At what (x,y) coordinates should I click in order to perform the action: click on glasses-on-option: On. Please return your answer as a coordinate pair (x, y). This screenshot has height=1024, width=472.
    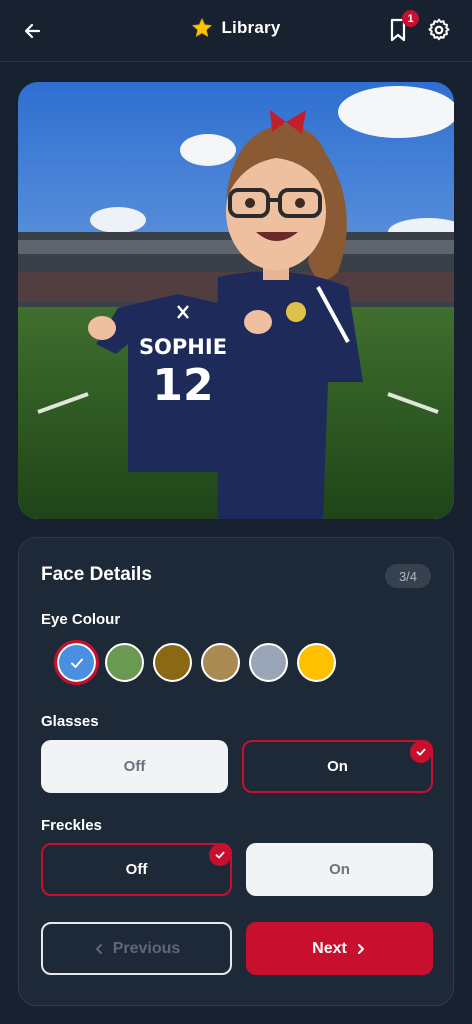
    Looking at the image, I should click on (337, 766).